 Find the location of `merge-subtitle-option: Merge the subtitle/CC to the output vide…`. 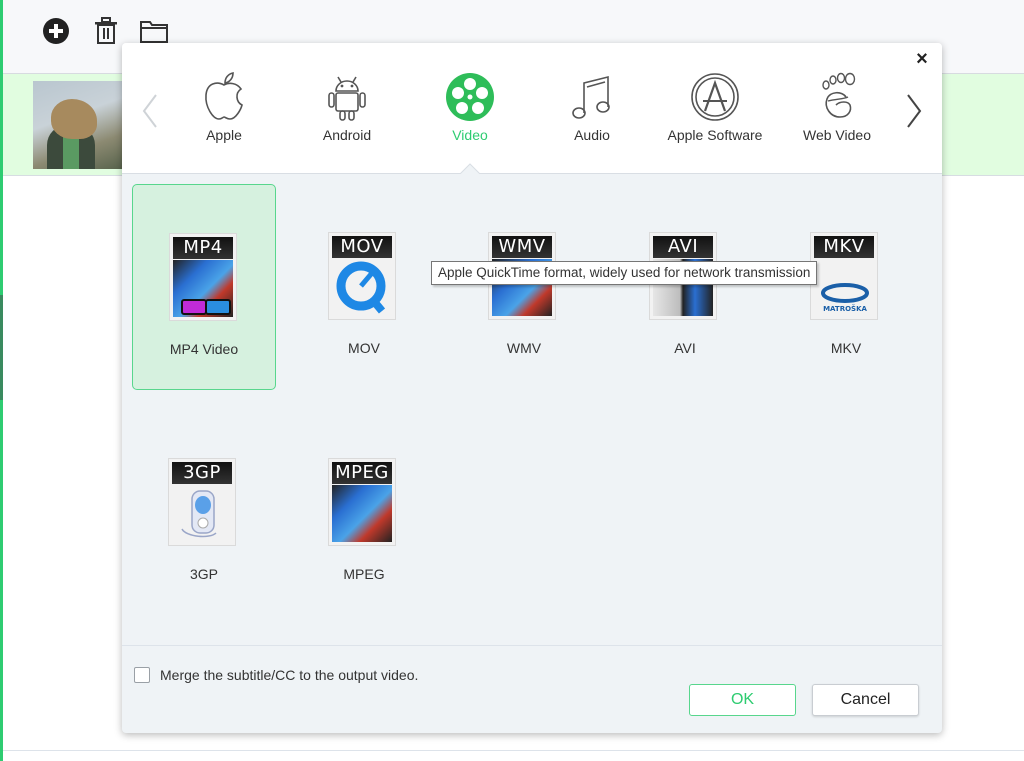

merge-subtitle-option: Merge the subtitle/CC to the output vide… is located at coordinates (276, 675).